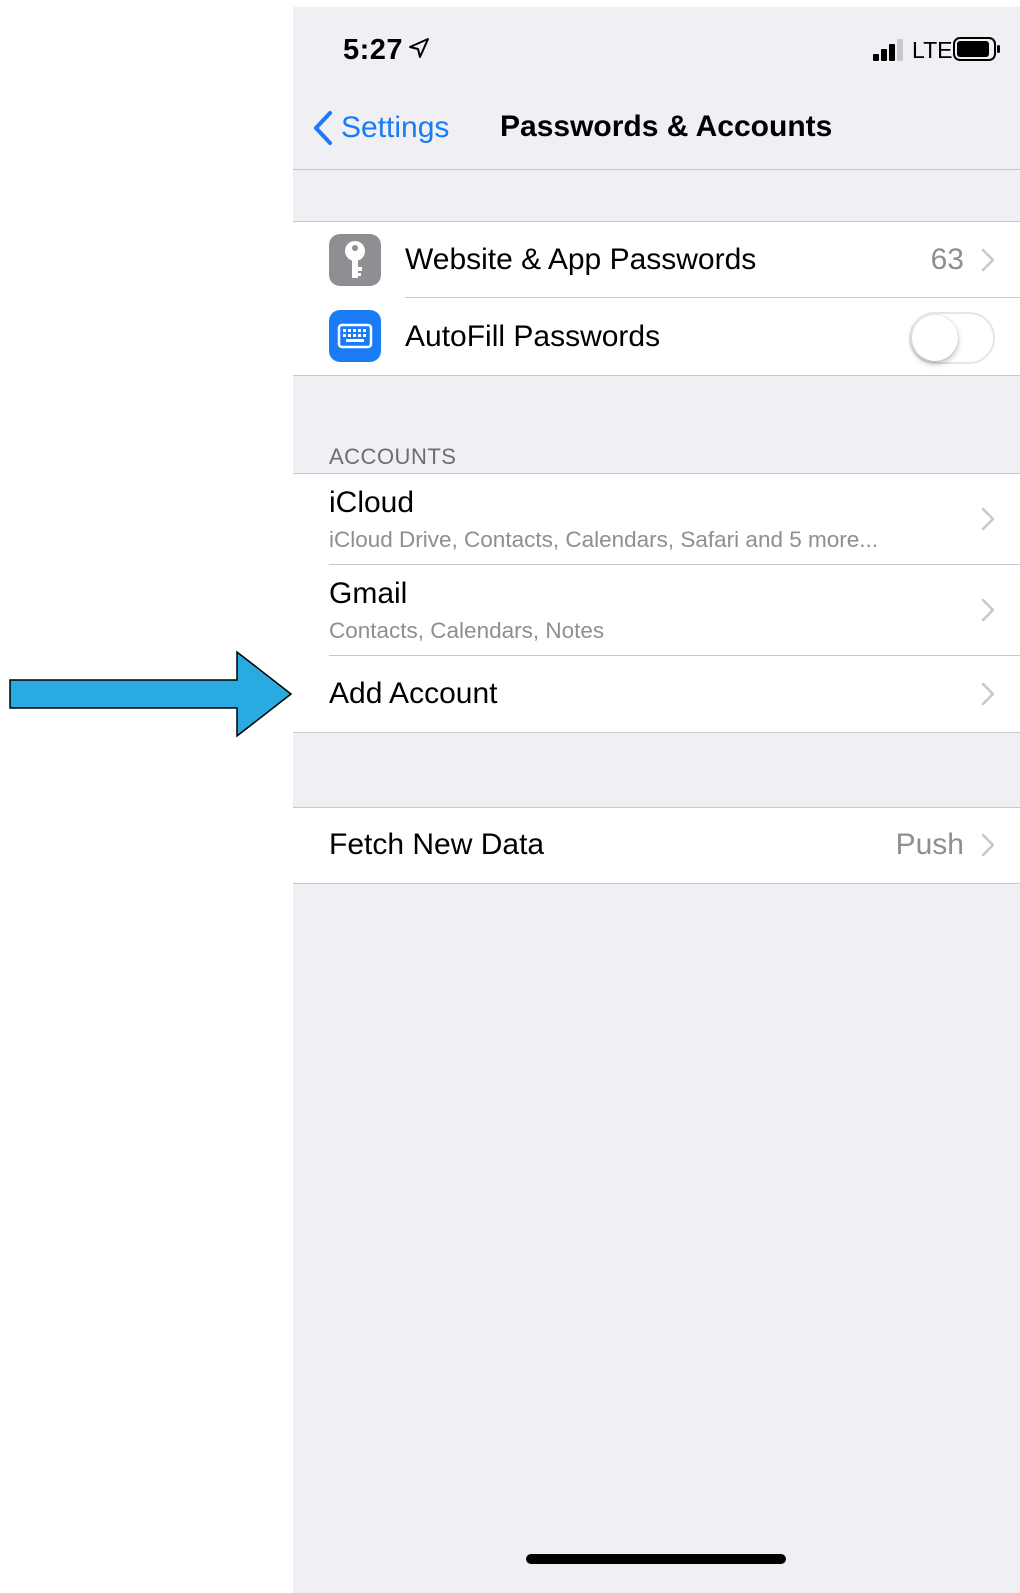 Image resolution: width=1020 pixels, height=1593 pixels. I want to click on fetch-group: Fetch New Data Push, so click(656, 845).